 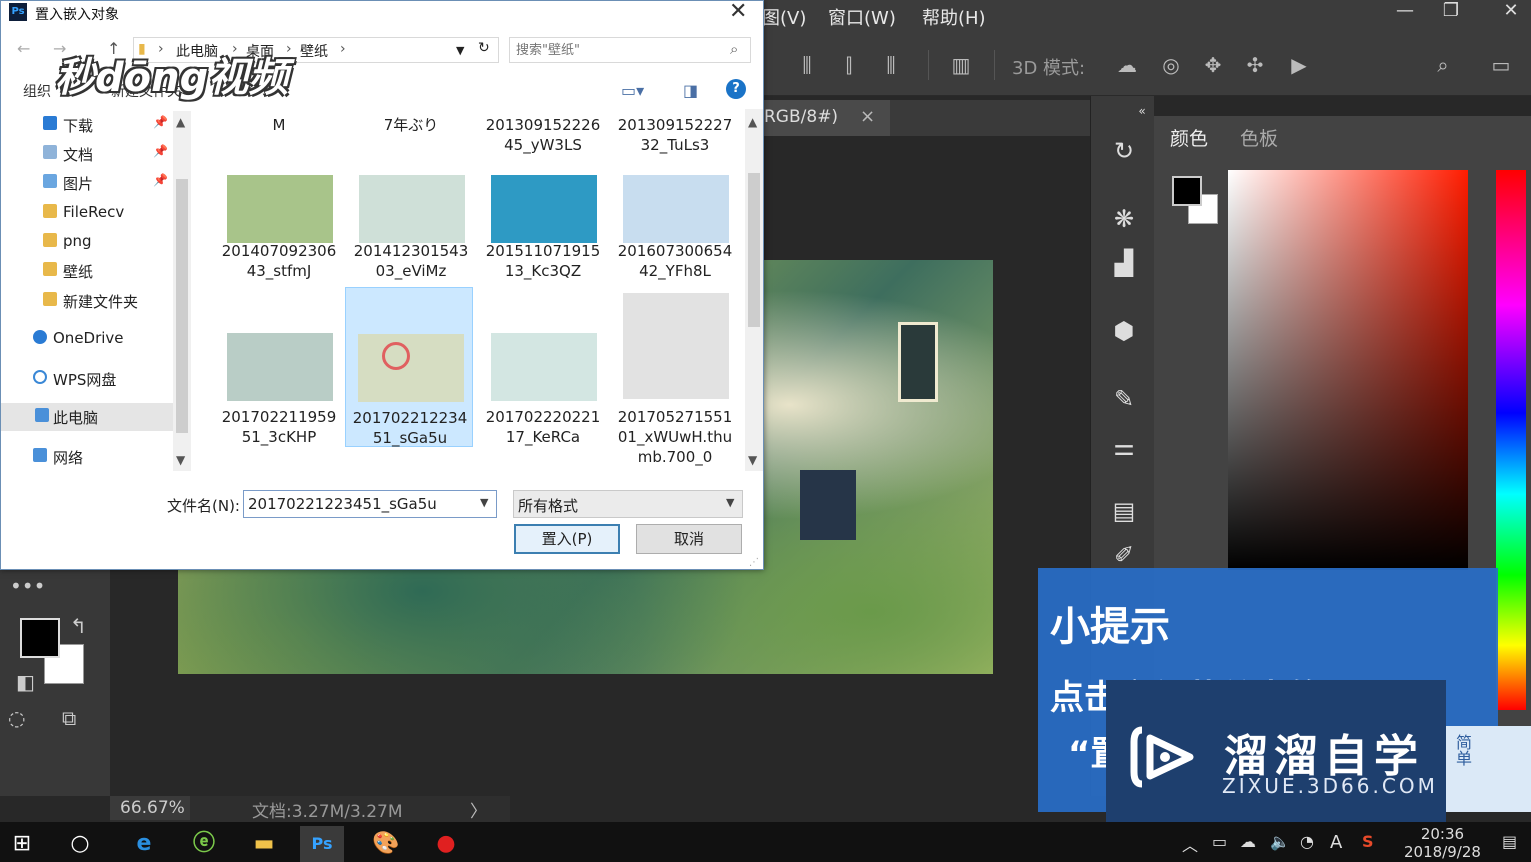 I want to click on swap-colors-icon: ↰, so click(x=78, y=626).